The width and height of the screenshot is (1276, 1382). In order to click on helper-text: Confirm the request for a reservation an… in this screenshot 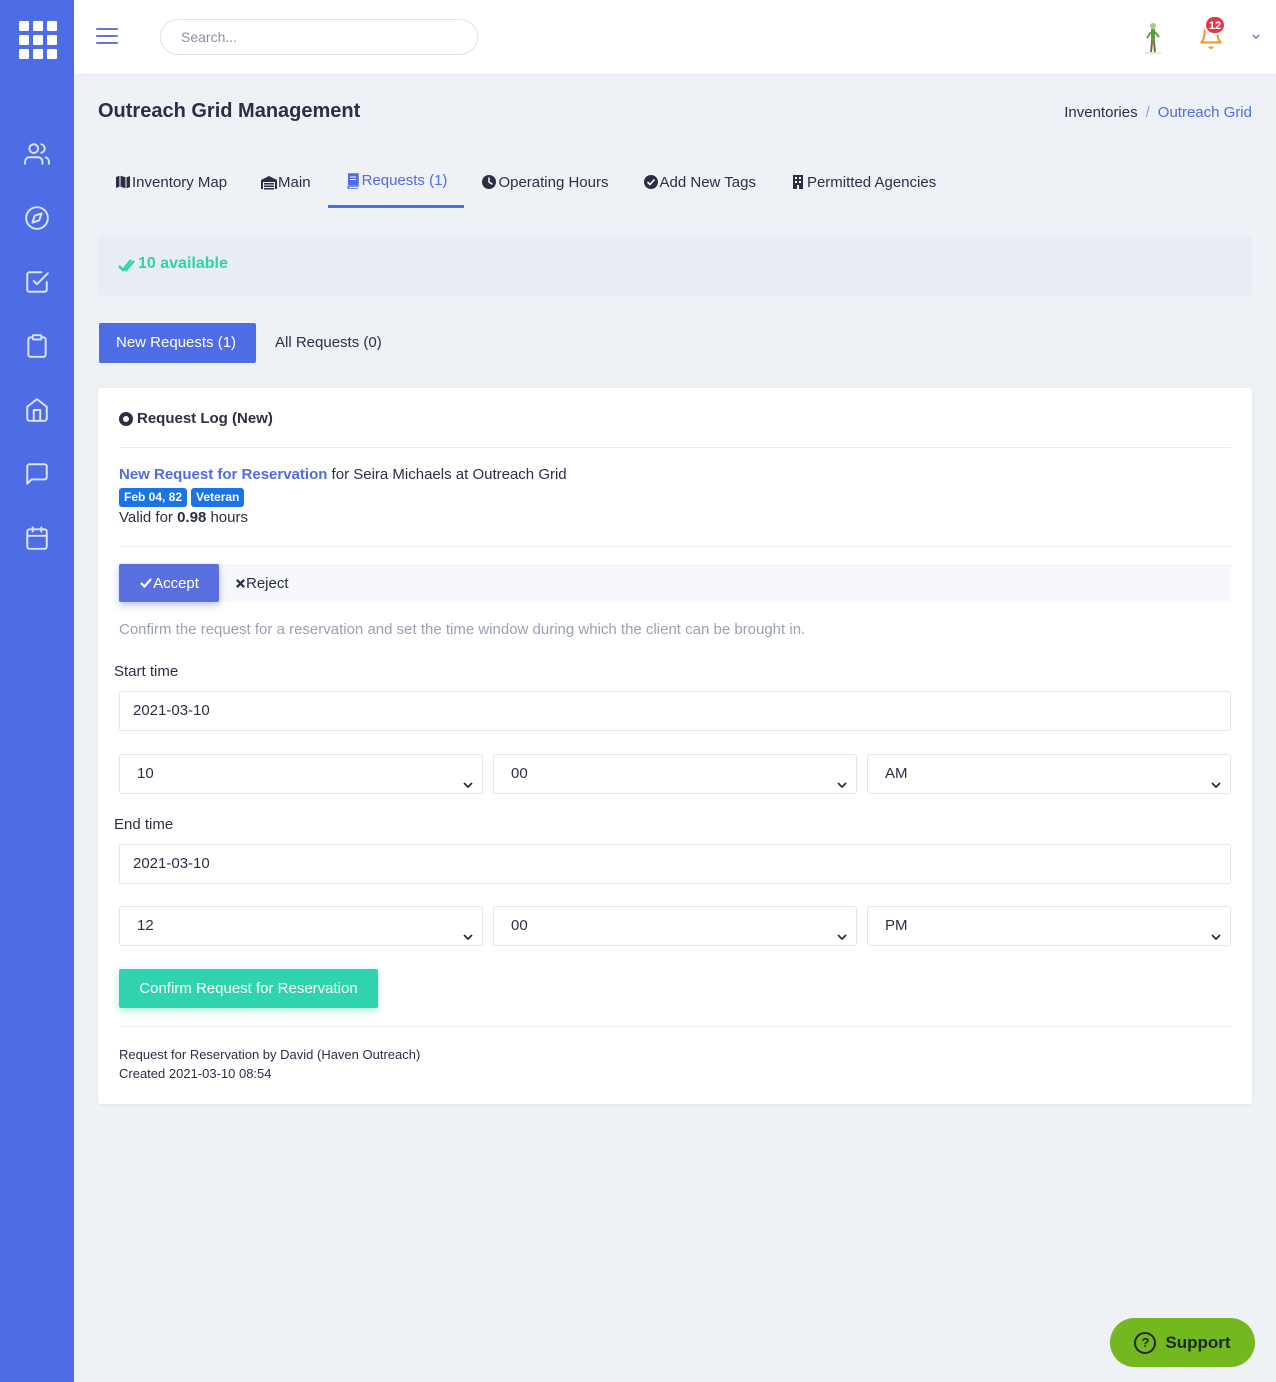, I will do `click(462, 629)`.